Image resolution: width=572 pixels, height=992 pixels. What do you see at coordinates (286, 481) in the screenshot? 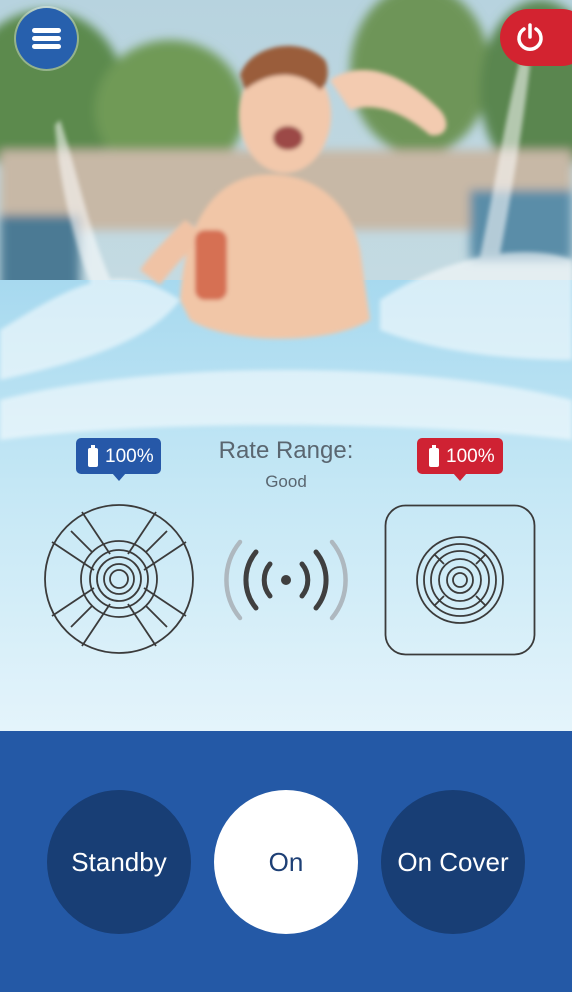
I see `rate-range-value: Good` at bounding box center [286, 481].